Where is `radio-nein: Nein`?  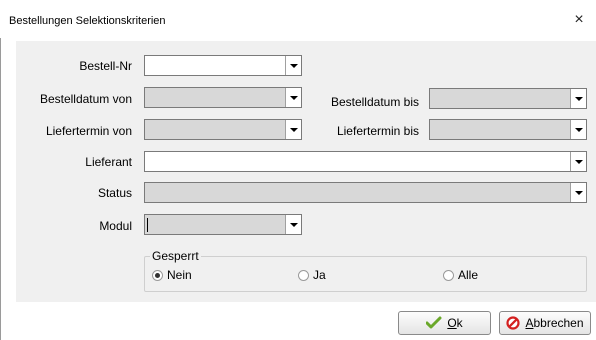 radio-nein: Nein is located at coordinates (172, 275).